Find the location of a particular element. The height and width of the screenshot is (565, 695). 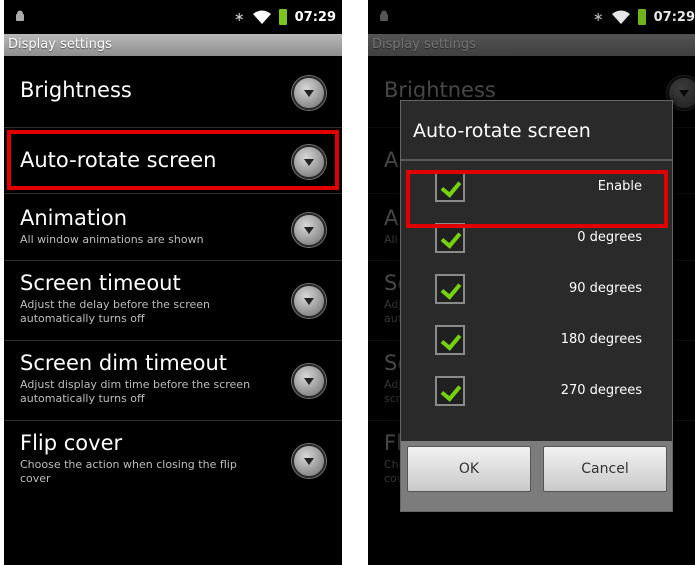

ok-button: OK is located at coordinates (469, 469).